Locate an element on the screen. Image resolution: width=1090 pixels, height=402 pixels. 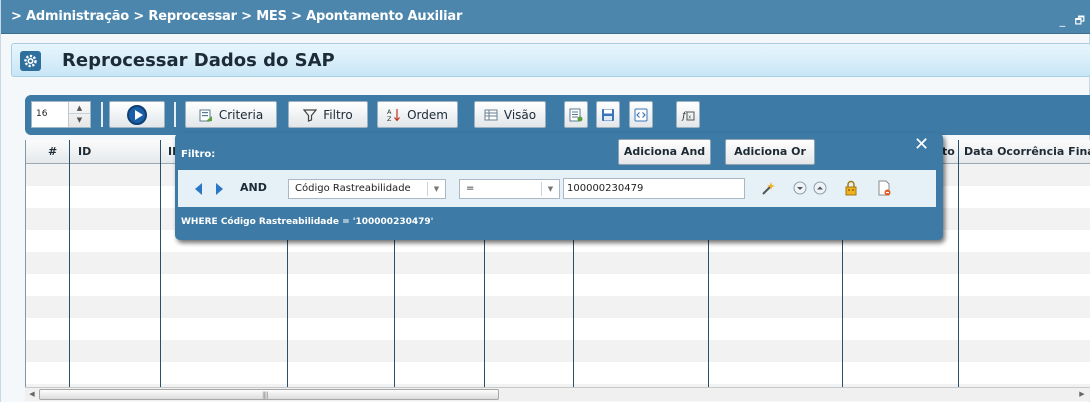
code-button is located at coordinates (641, 114).